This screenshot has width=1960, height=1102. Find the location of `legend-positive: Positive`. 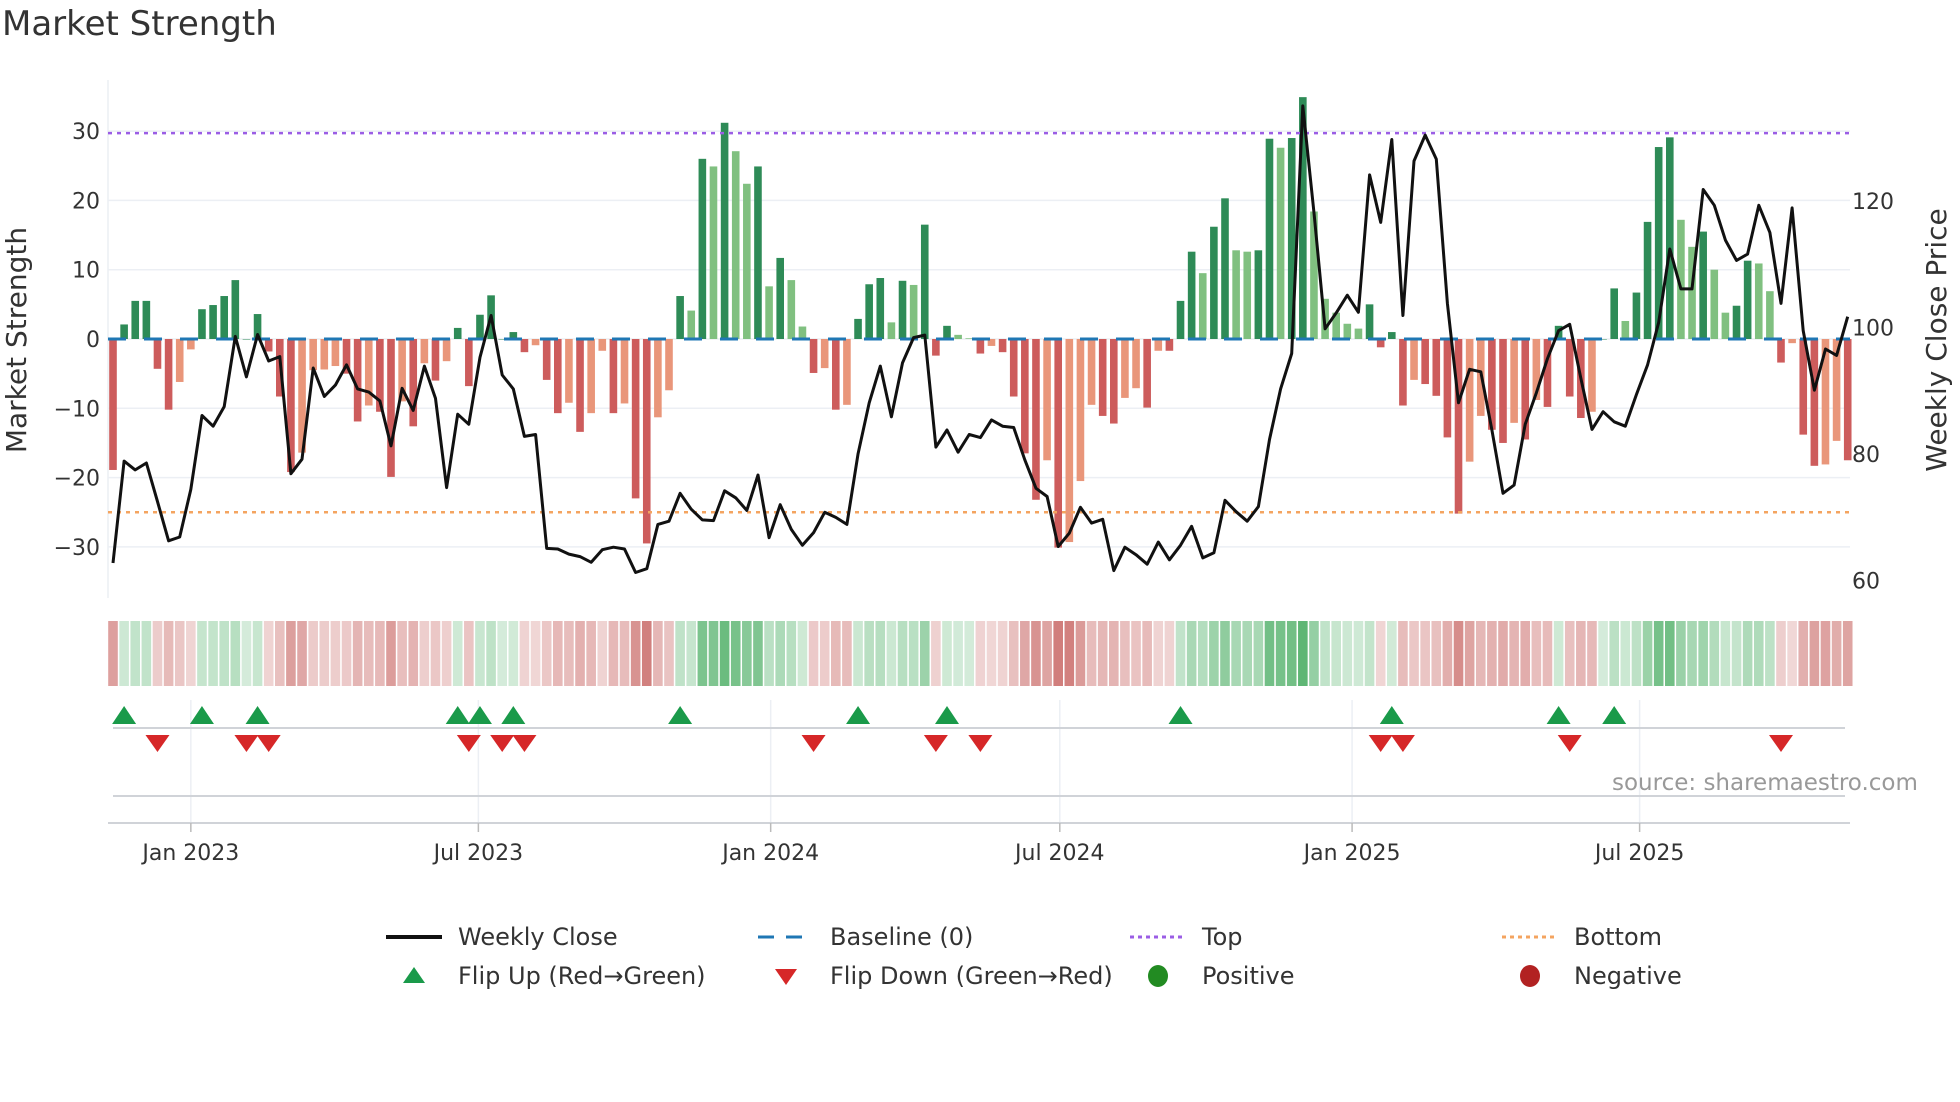

legend-positive: Positive is located at coordinates (1211, 976).